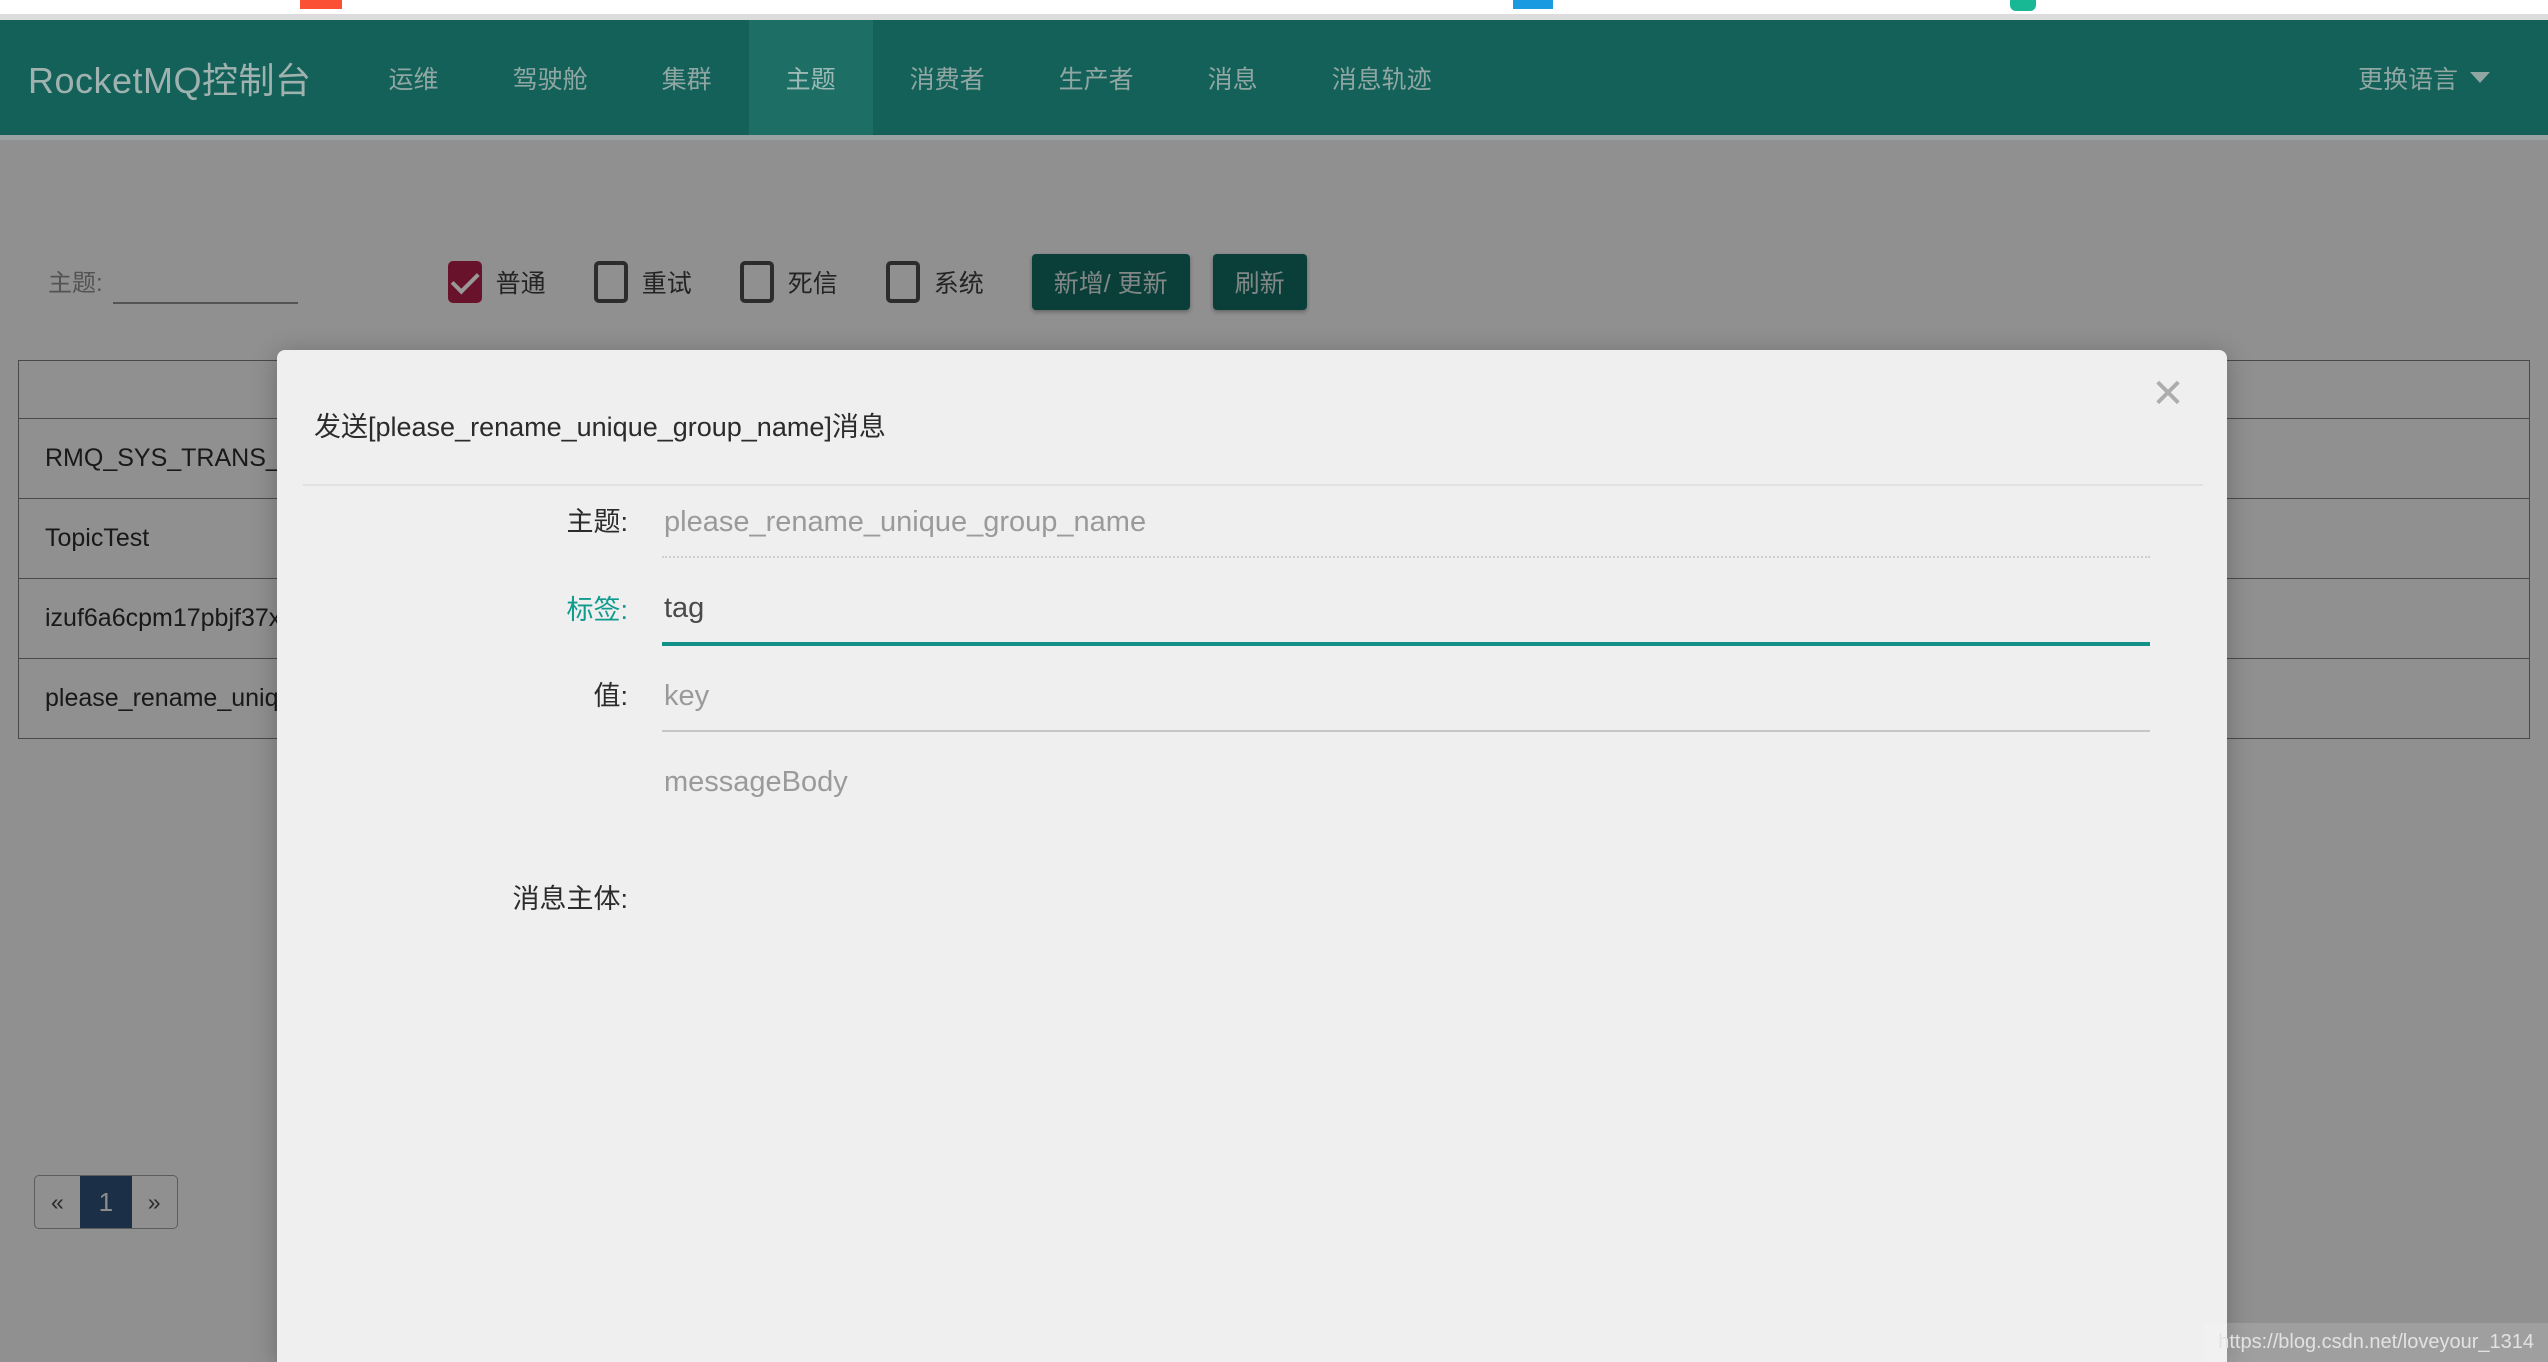 The image size is (2548, 1362). What do you see at coordinates (2168, 394) in the screenshot?
I see `close-icon: ✕` at bounding box center [2168, 394].